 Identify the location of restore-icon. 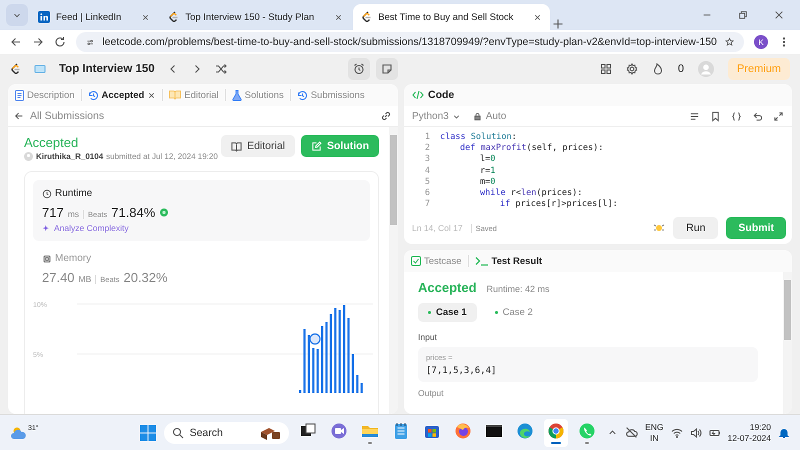
(743, 15).